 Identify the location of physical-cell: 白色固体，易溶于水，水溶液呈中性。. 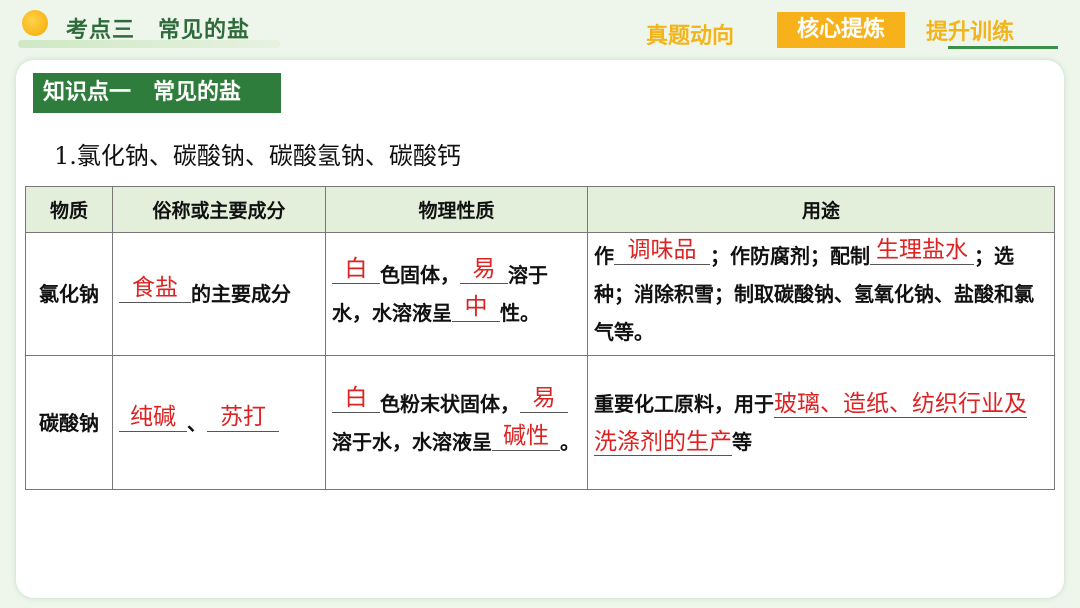
(456, 294).